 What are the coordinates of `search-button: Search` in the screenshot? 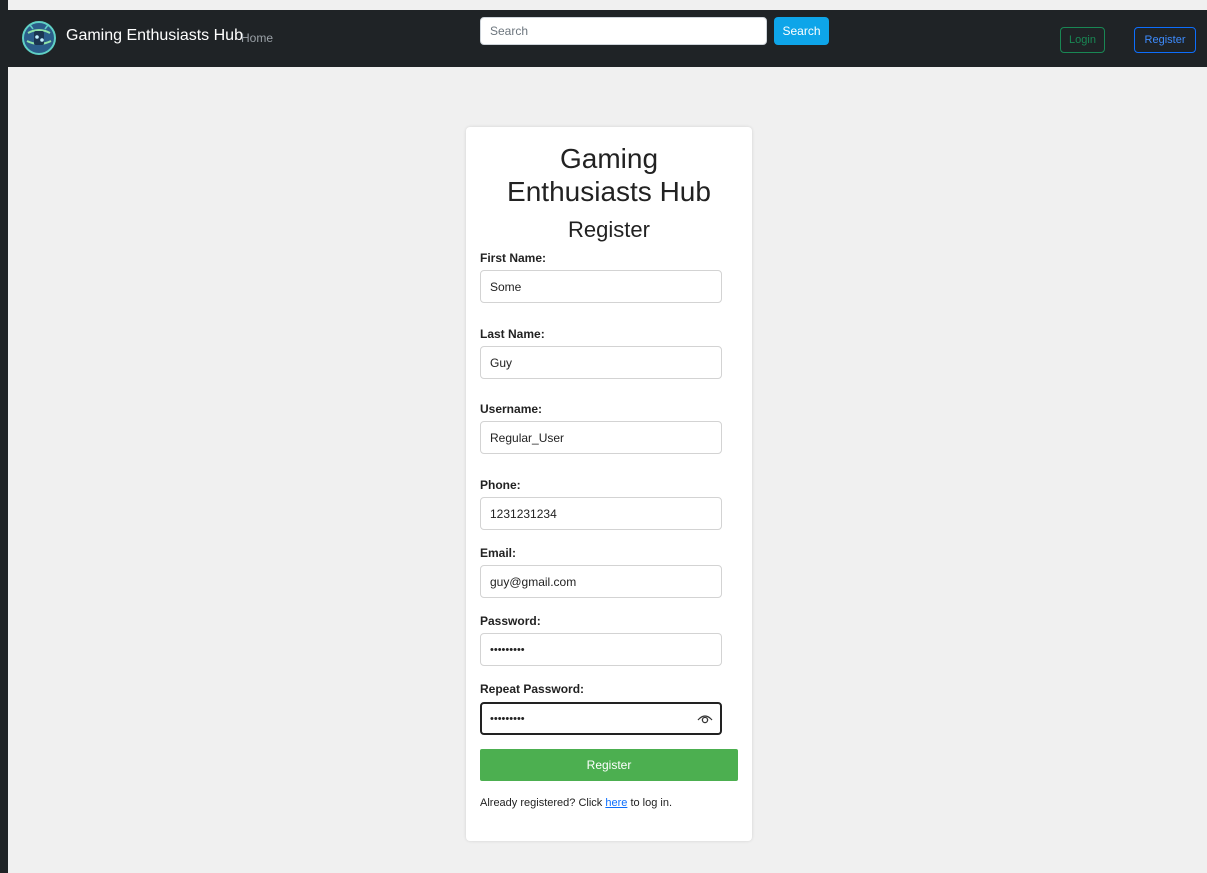 It's located at (801, 31).